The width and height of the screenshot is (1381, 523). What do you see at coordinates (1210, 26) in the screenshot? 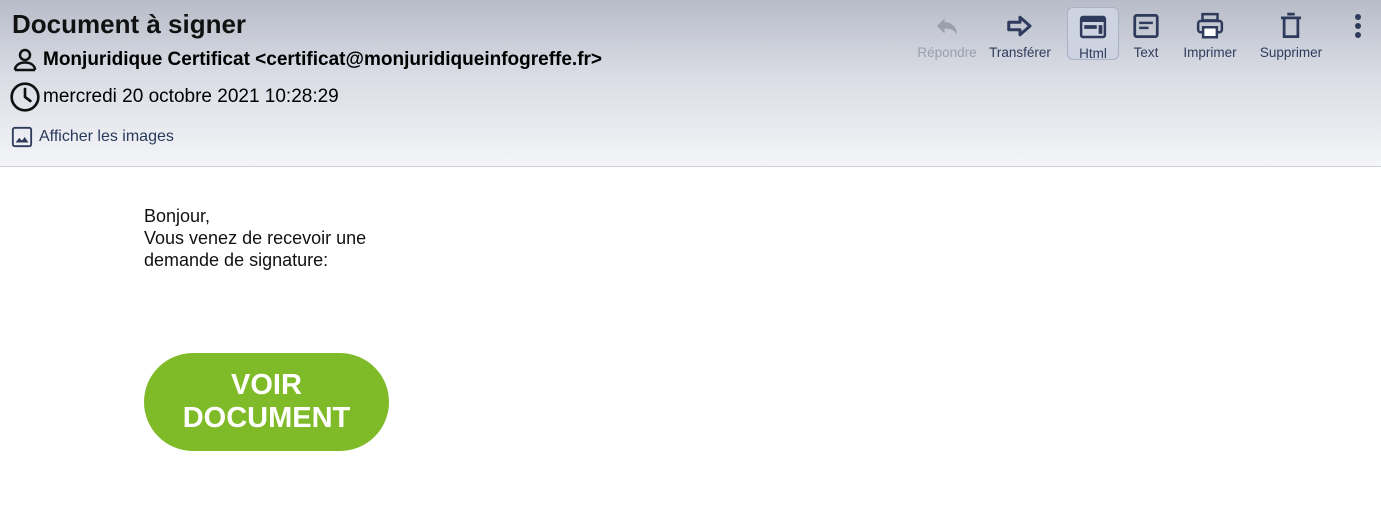
I see `print-icon` at bounding box center [1210, 26].